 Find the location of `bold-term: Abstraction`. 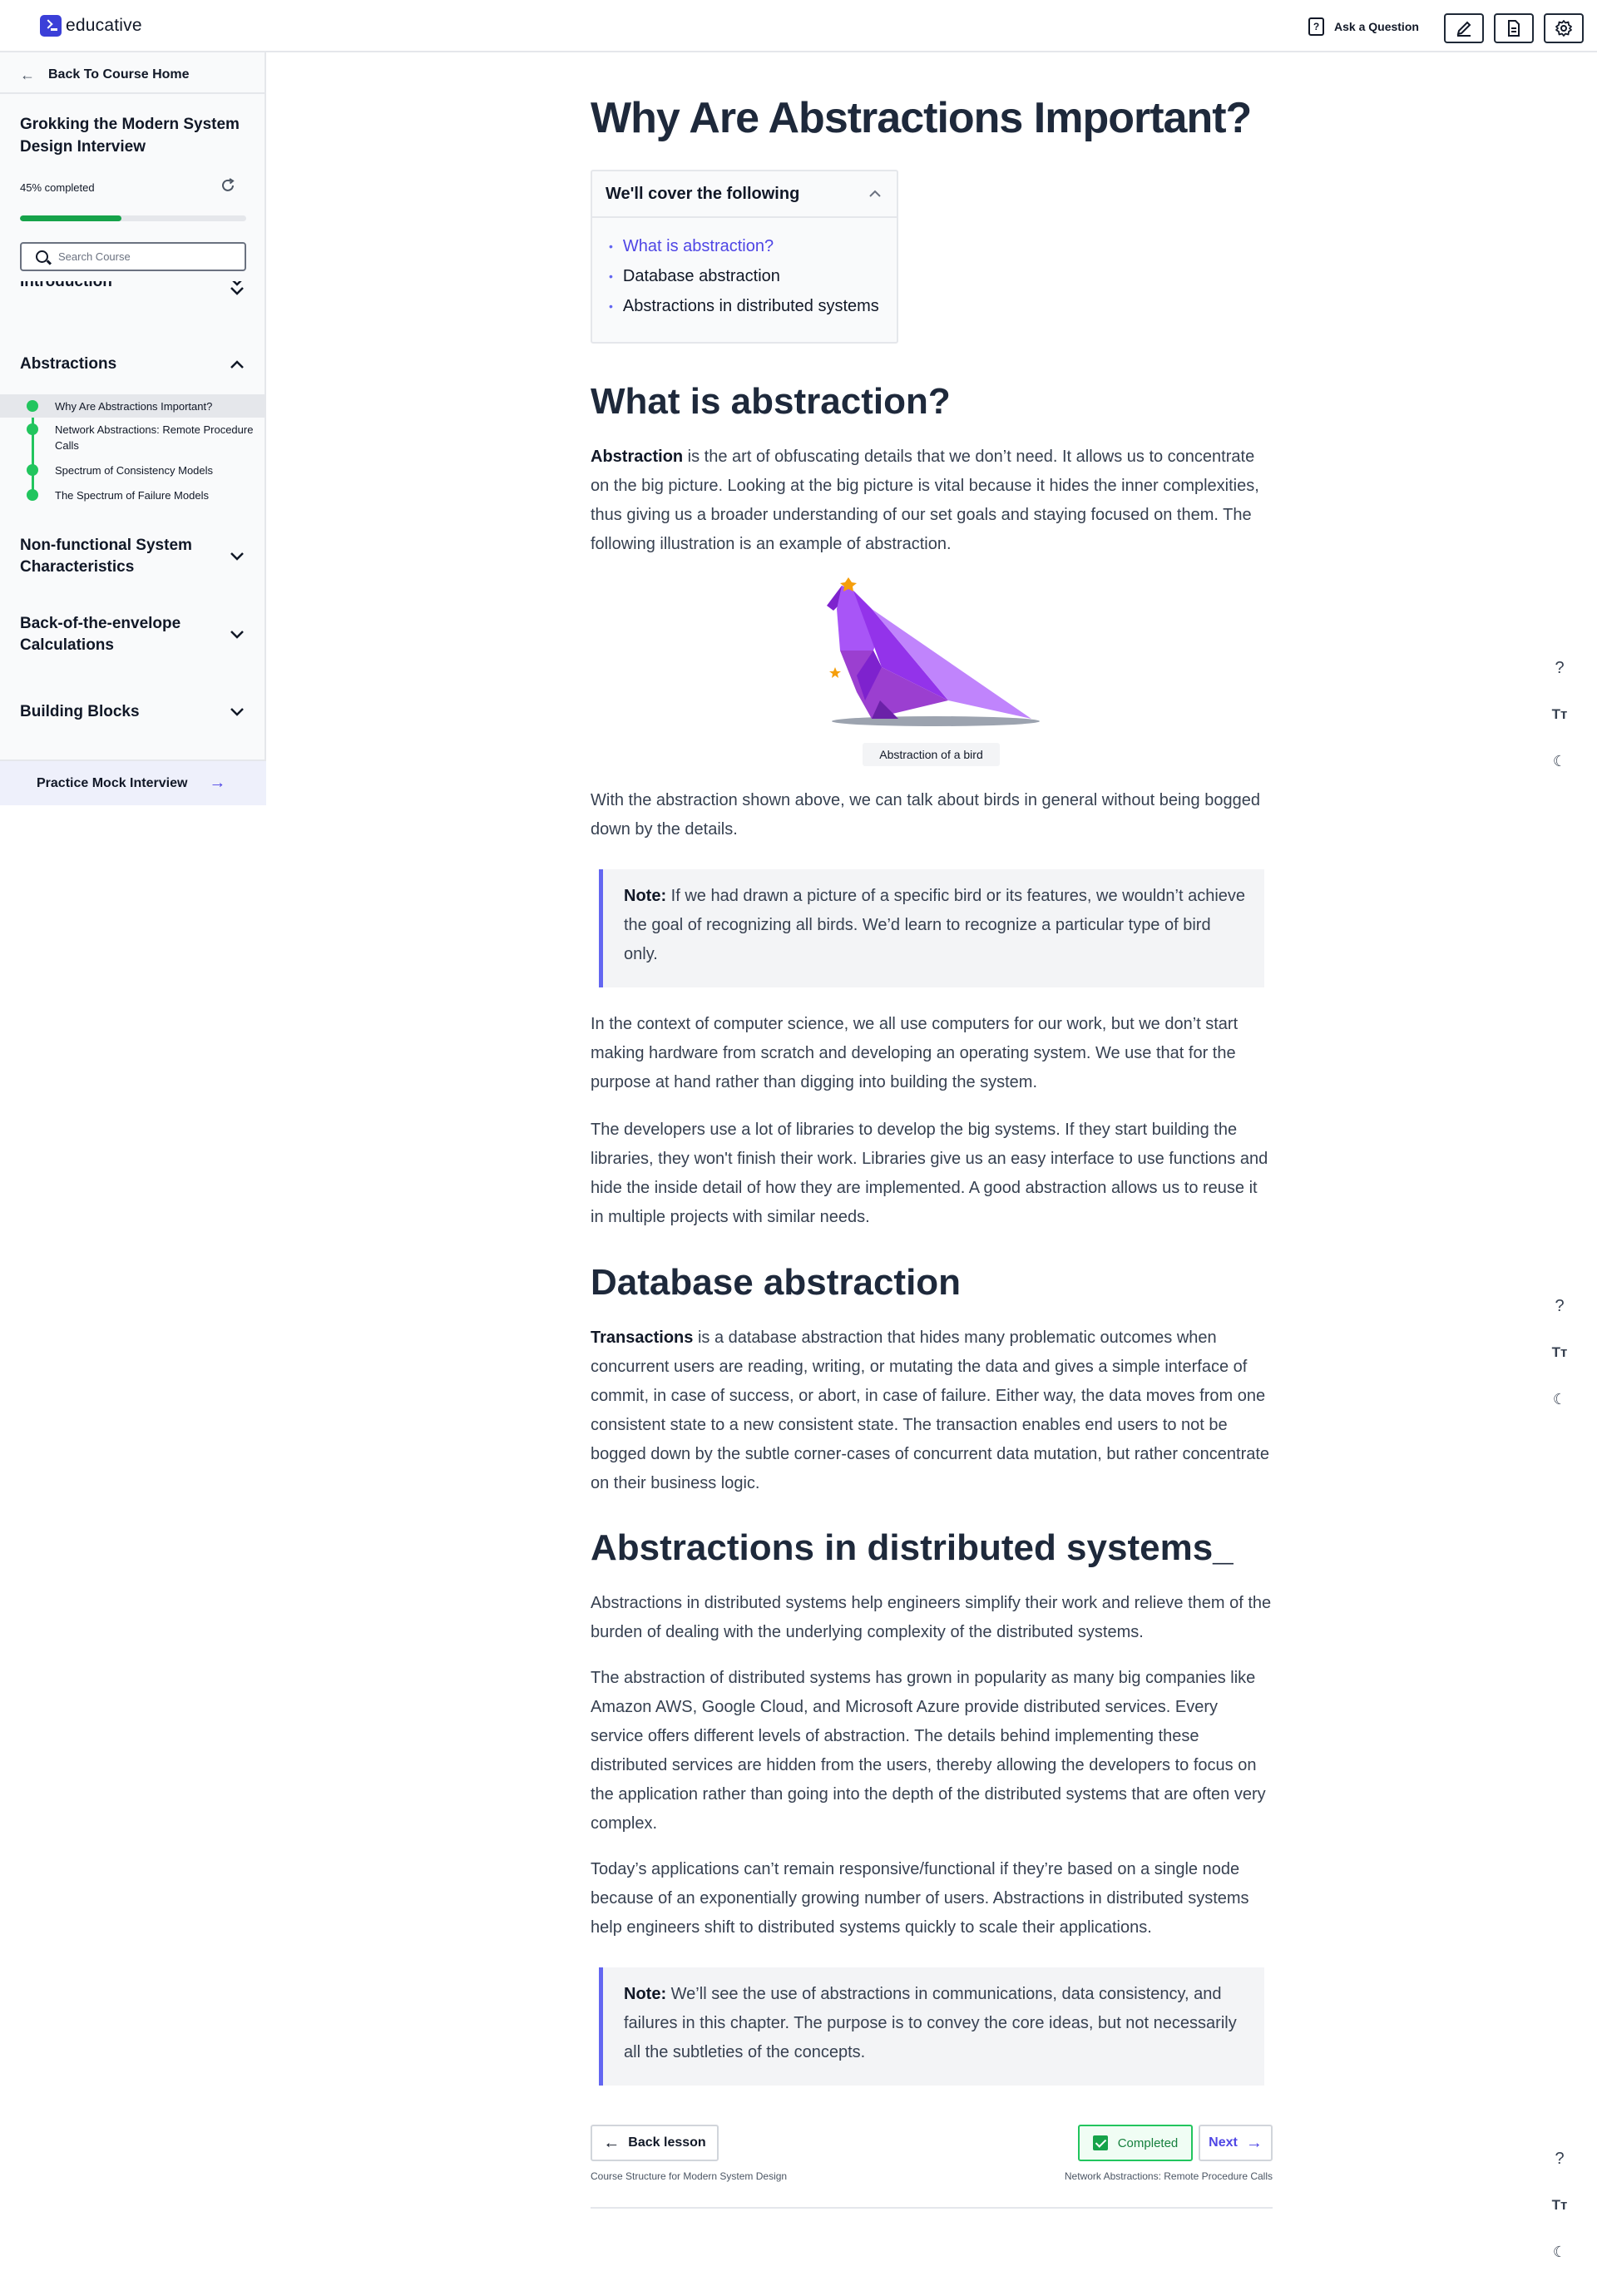

bold-term: Abstraction is located at coordinates (637, 457).